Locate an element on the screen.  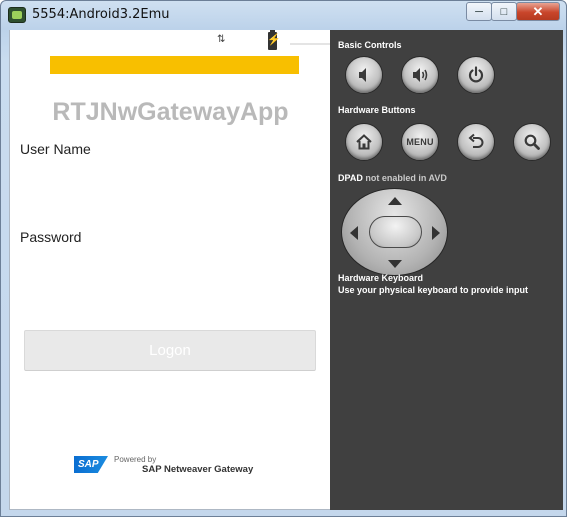
dpad-center-button is located at coordinates (395, 232).